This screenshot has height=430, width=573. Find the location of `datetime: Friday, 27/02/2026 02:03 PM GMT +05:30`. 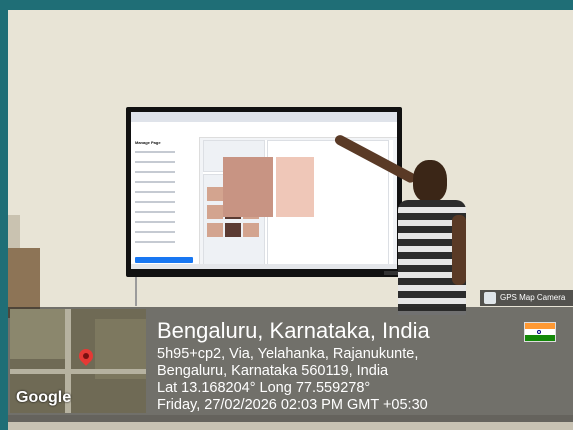

datetime: Friday, 27/02/2026 02:03 PM GMT +05:30 is located at coordinates (292, 405).